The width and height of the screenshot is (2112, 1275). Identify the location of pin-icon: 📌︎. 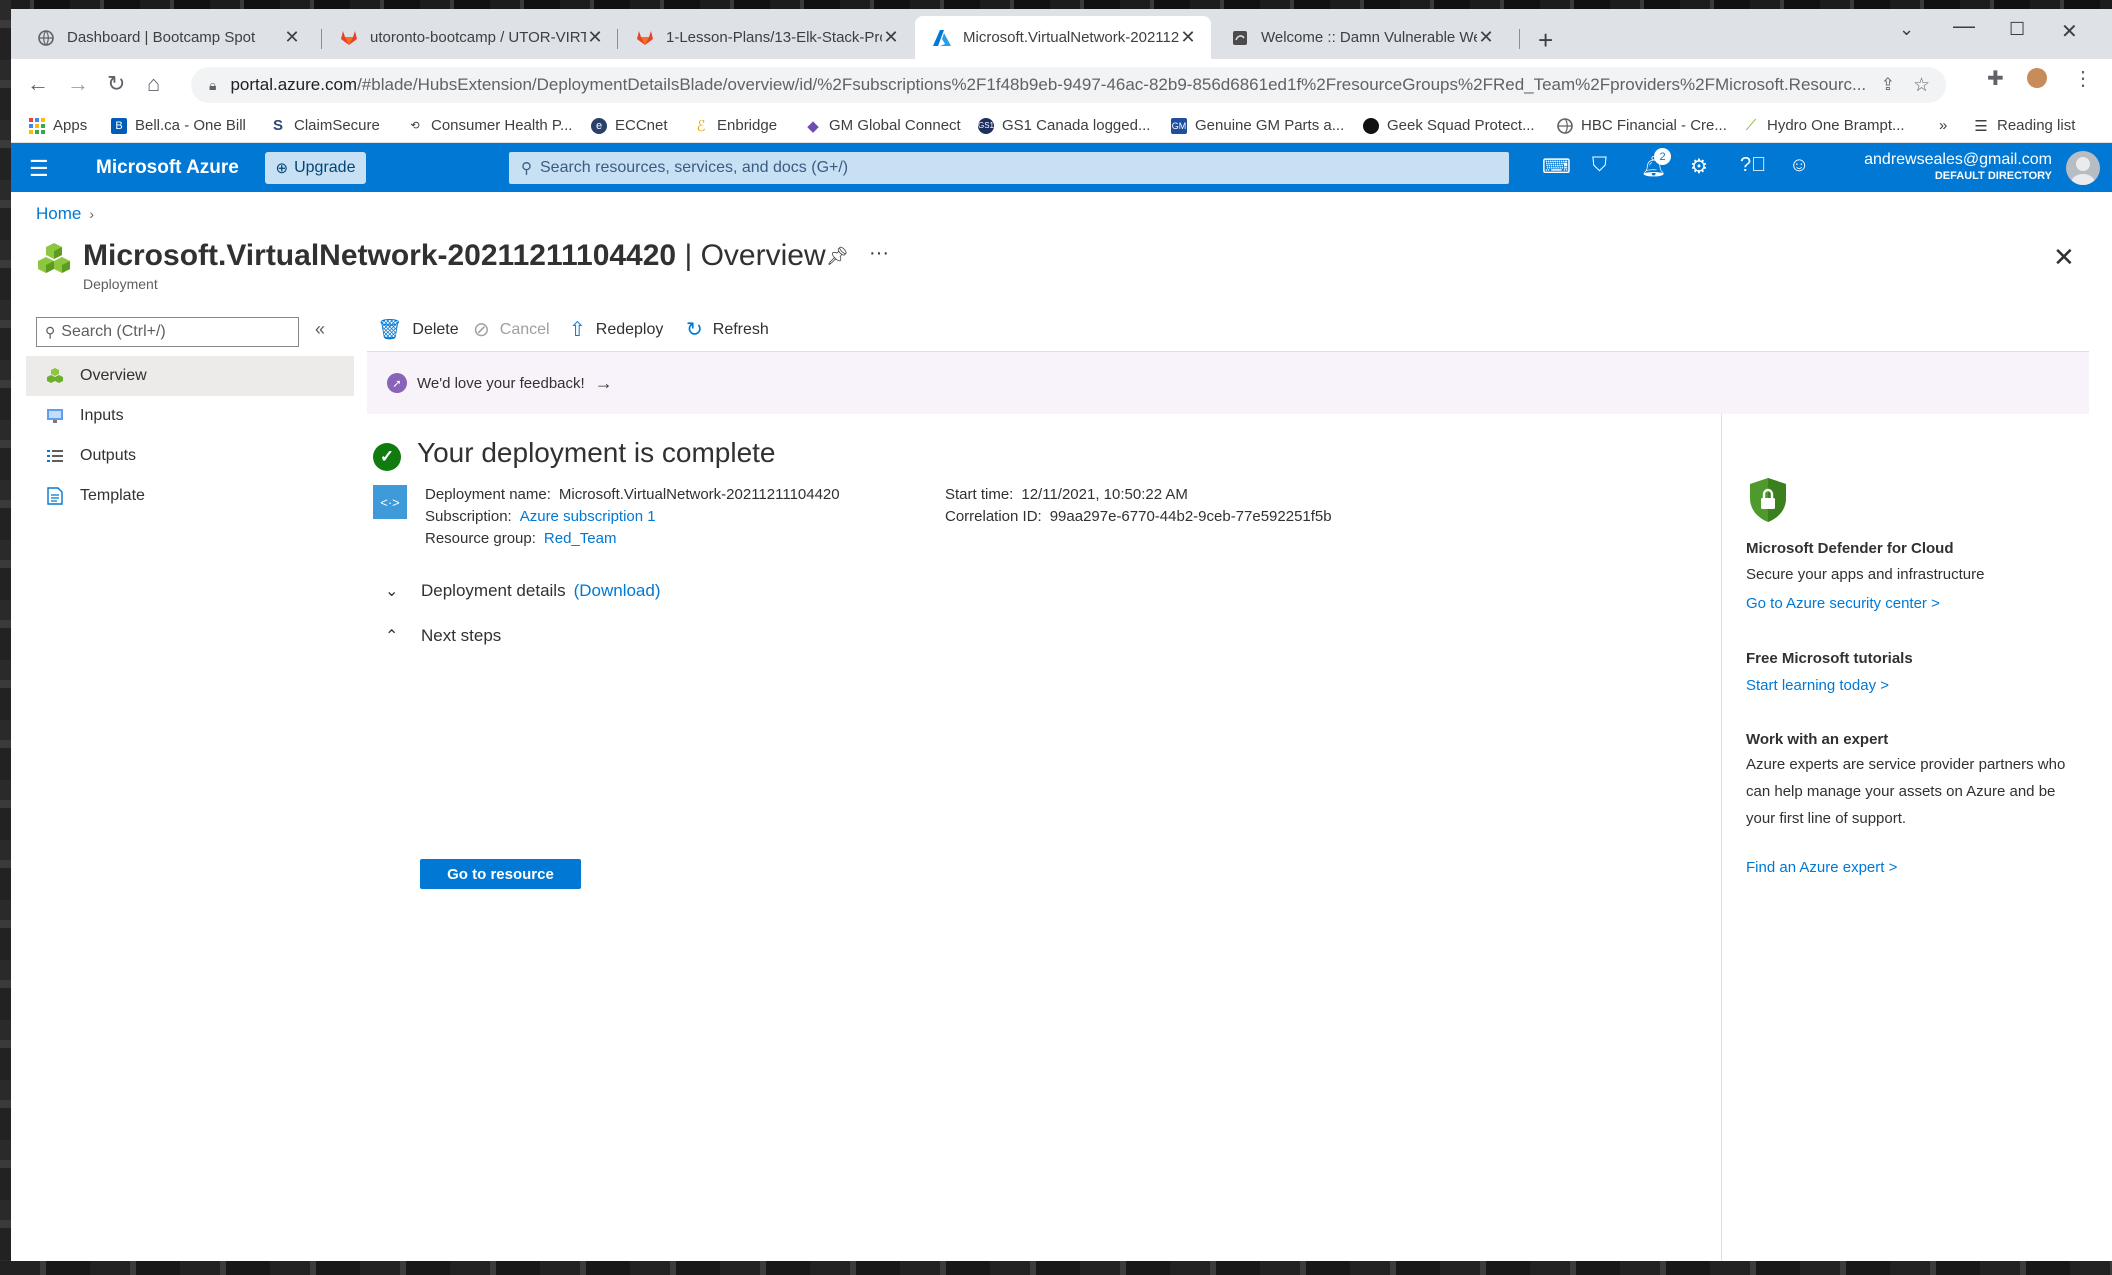
(837, 256).